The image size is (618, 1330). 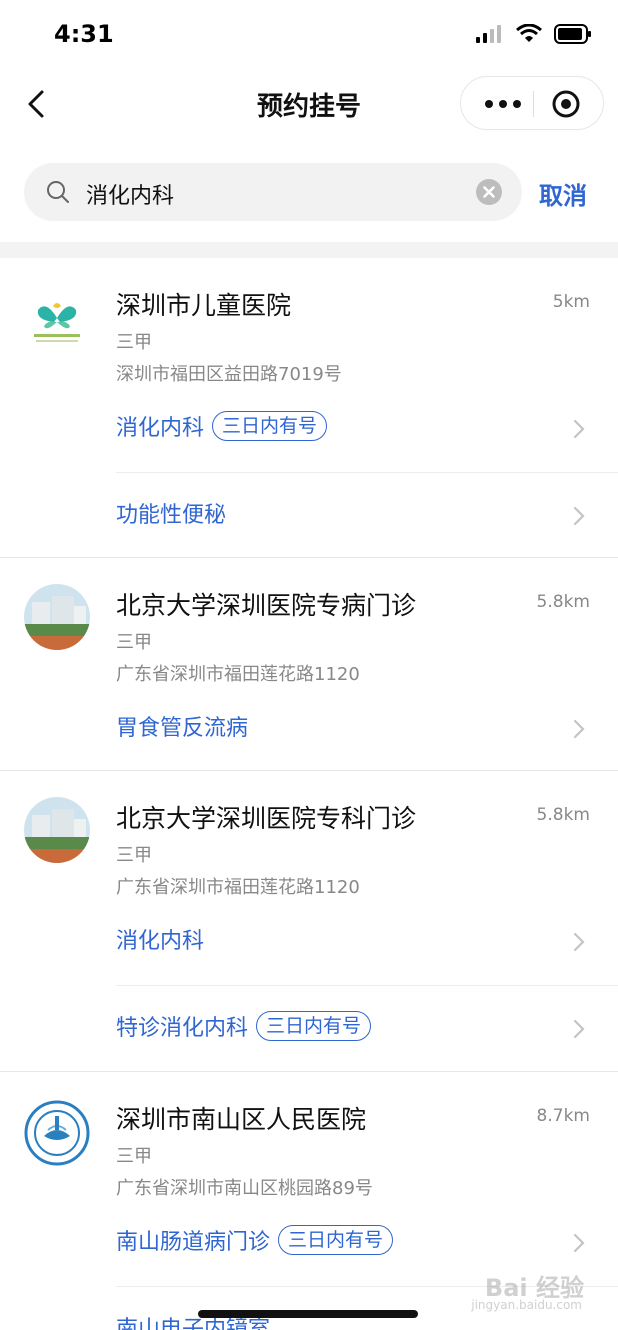 I want to click on department-label: 功能性便秘, so click(x=171, y=515).